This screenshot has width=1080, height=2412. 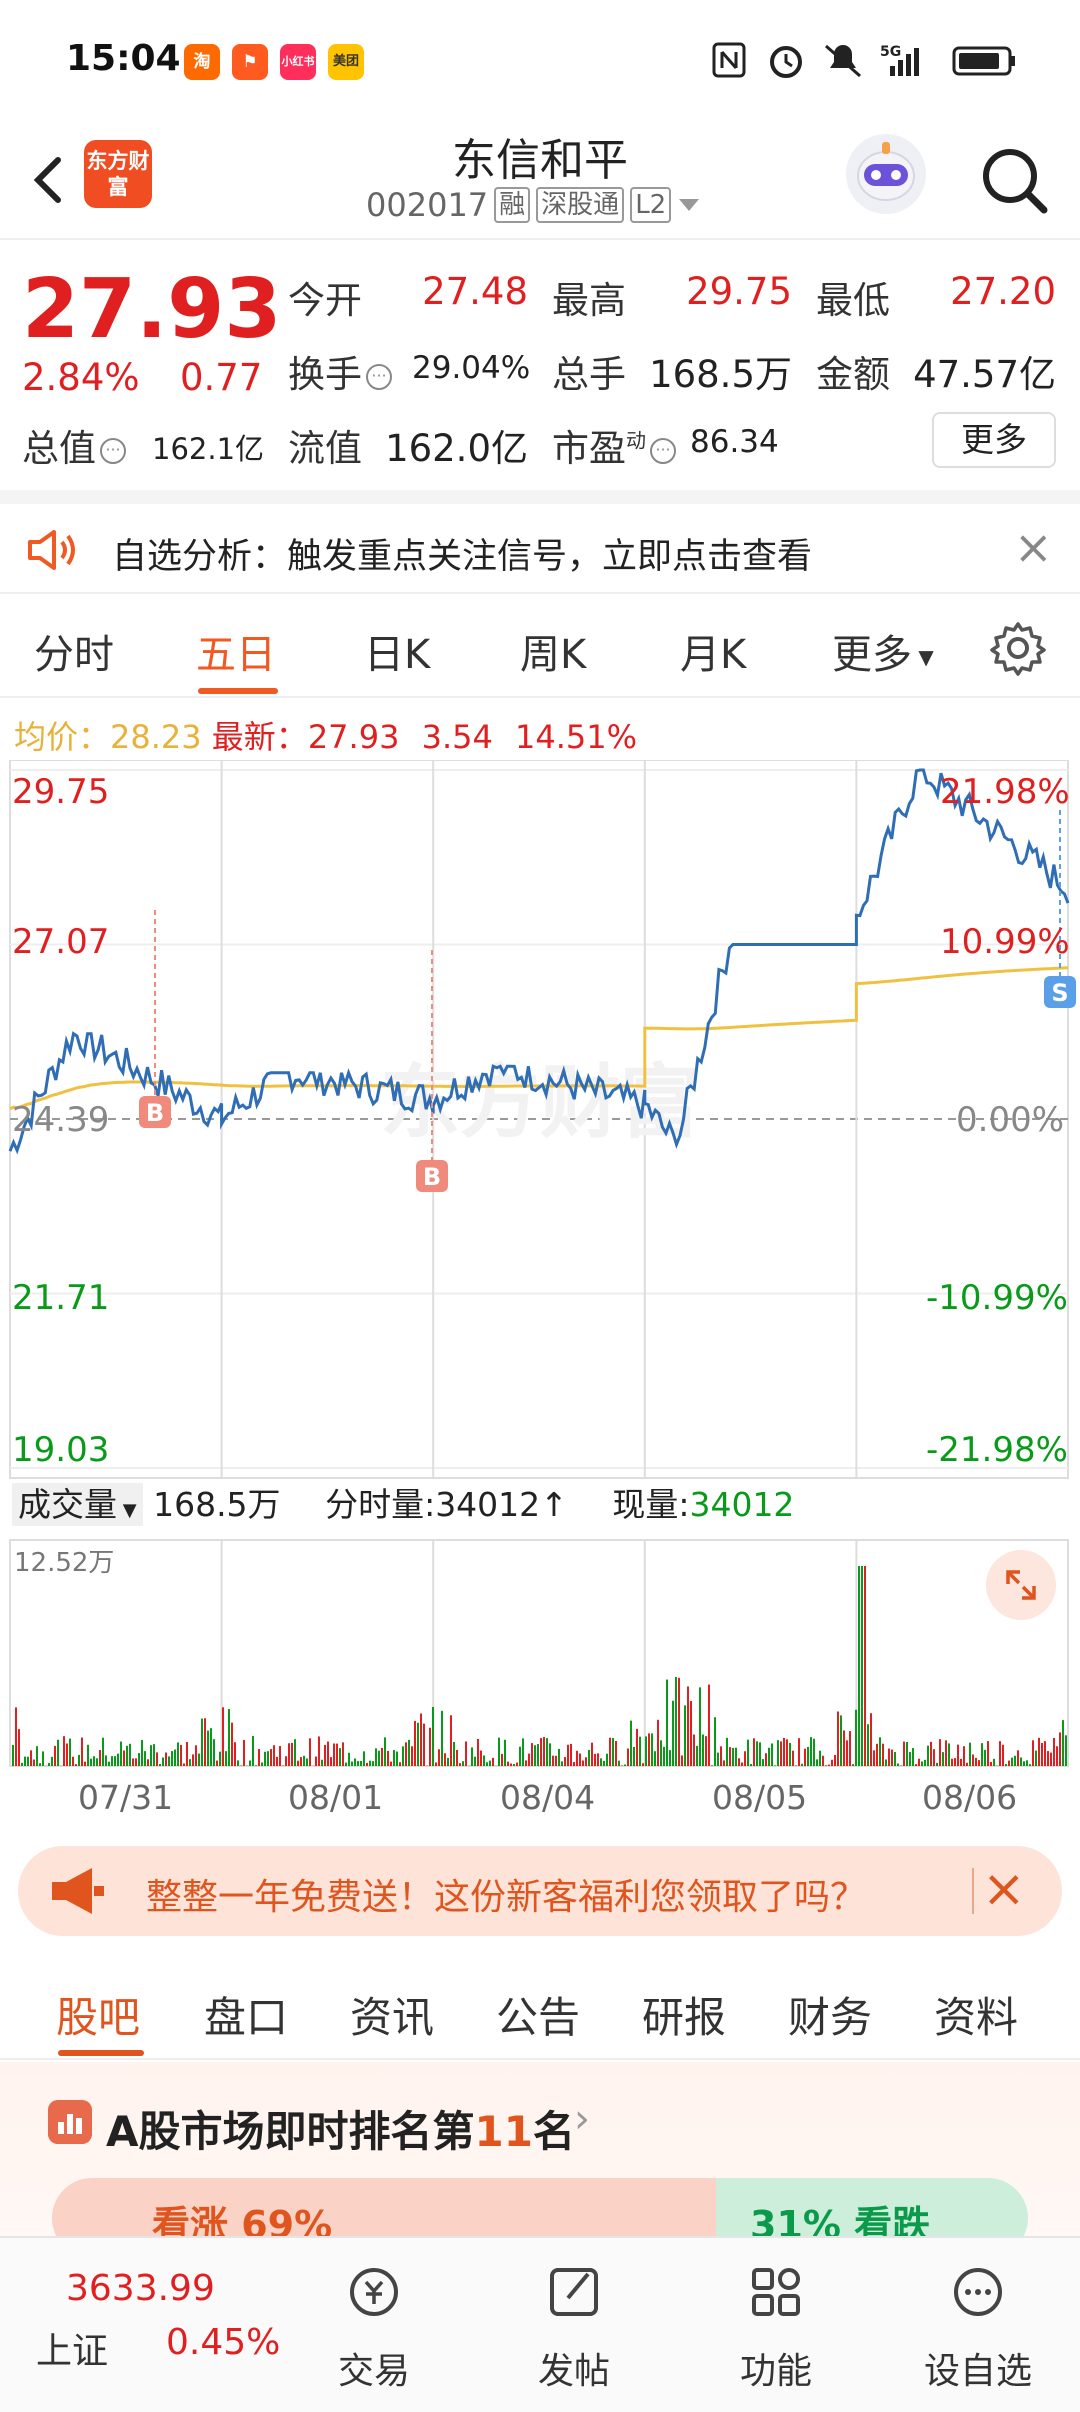 I want to click on nav-post: 发帖, so click(x=574, y=2325).